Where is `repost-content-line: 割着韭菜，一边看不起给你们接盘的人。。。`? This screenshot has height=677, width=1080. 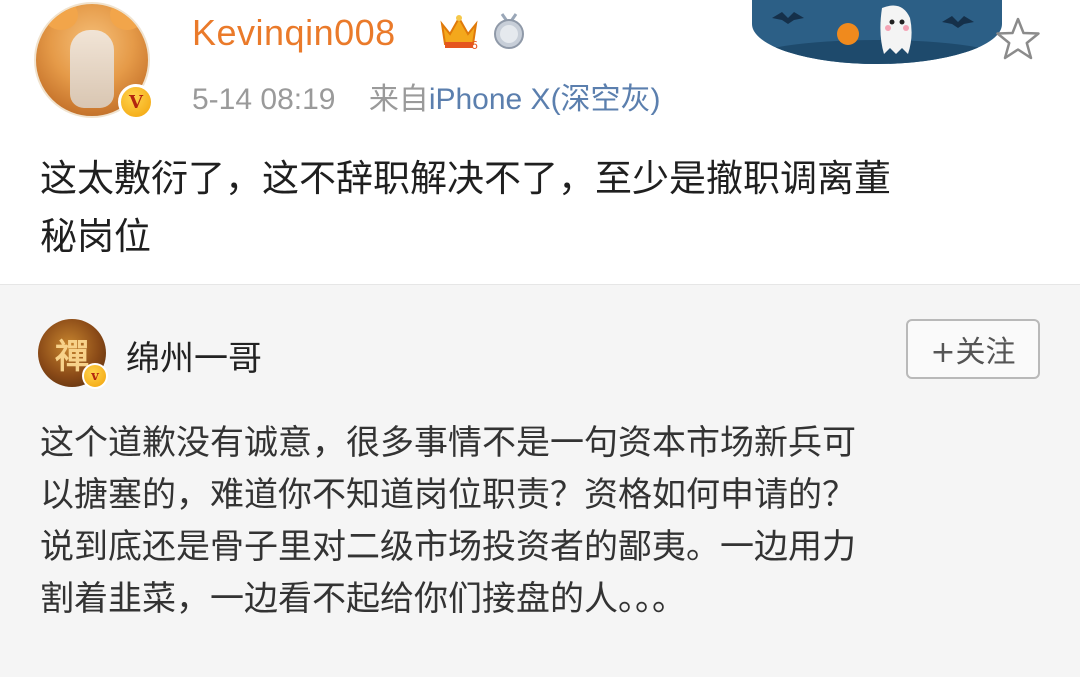
repost-content-line: 割着韭菜，一边看不起给你们接盘的人。。。 is located at coordinates (363, 599).